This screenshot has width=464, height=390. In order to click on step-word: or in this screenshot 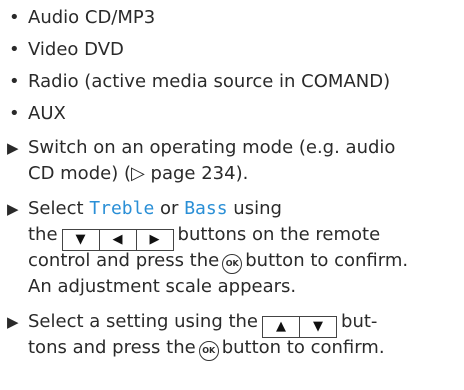, I will do `click(169, 208)`.